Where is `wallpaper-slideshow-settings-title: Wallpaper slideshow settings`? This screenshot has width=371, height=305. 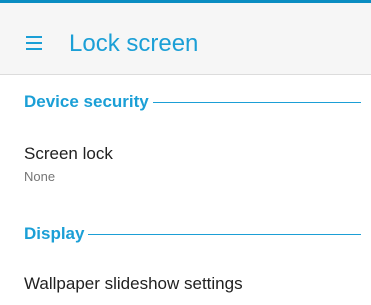
wallpaper-slideshow-settings-title: Wallpaper slideshow settings is located at coordinates (133, 283).